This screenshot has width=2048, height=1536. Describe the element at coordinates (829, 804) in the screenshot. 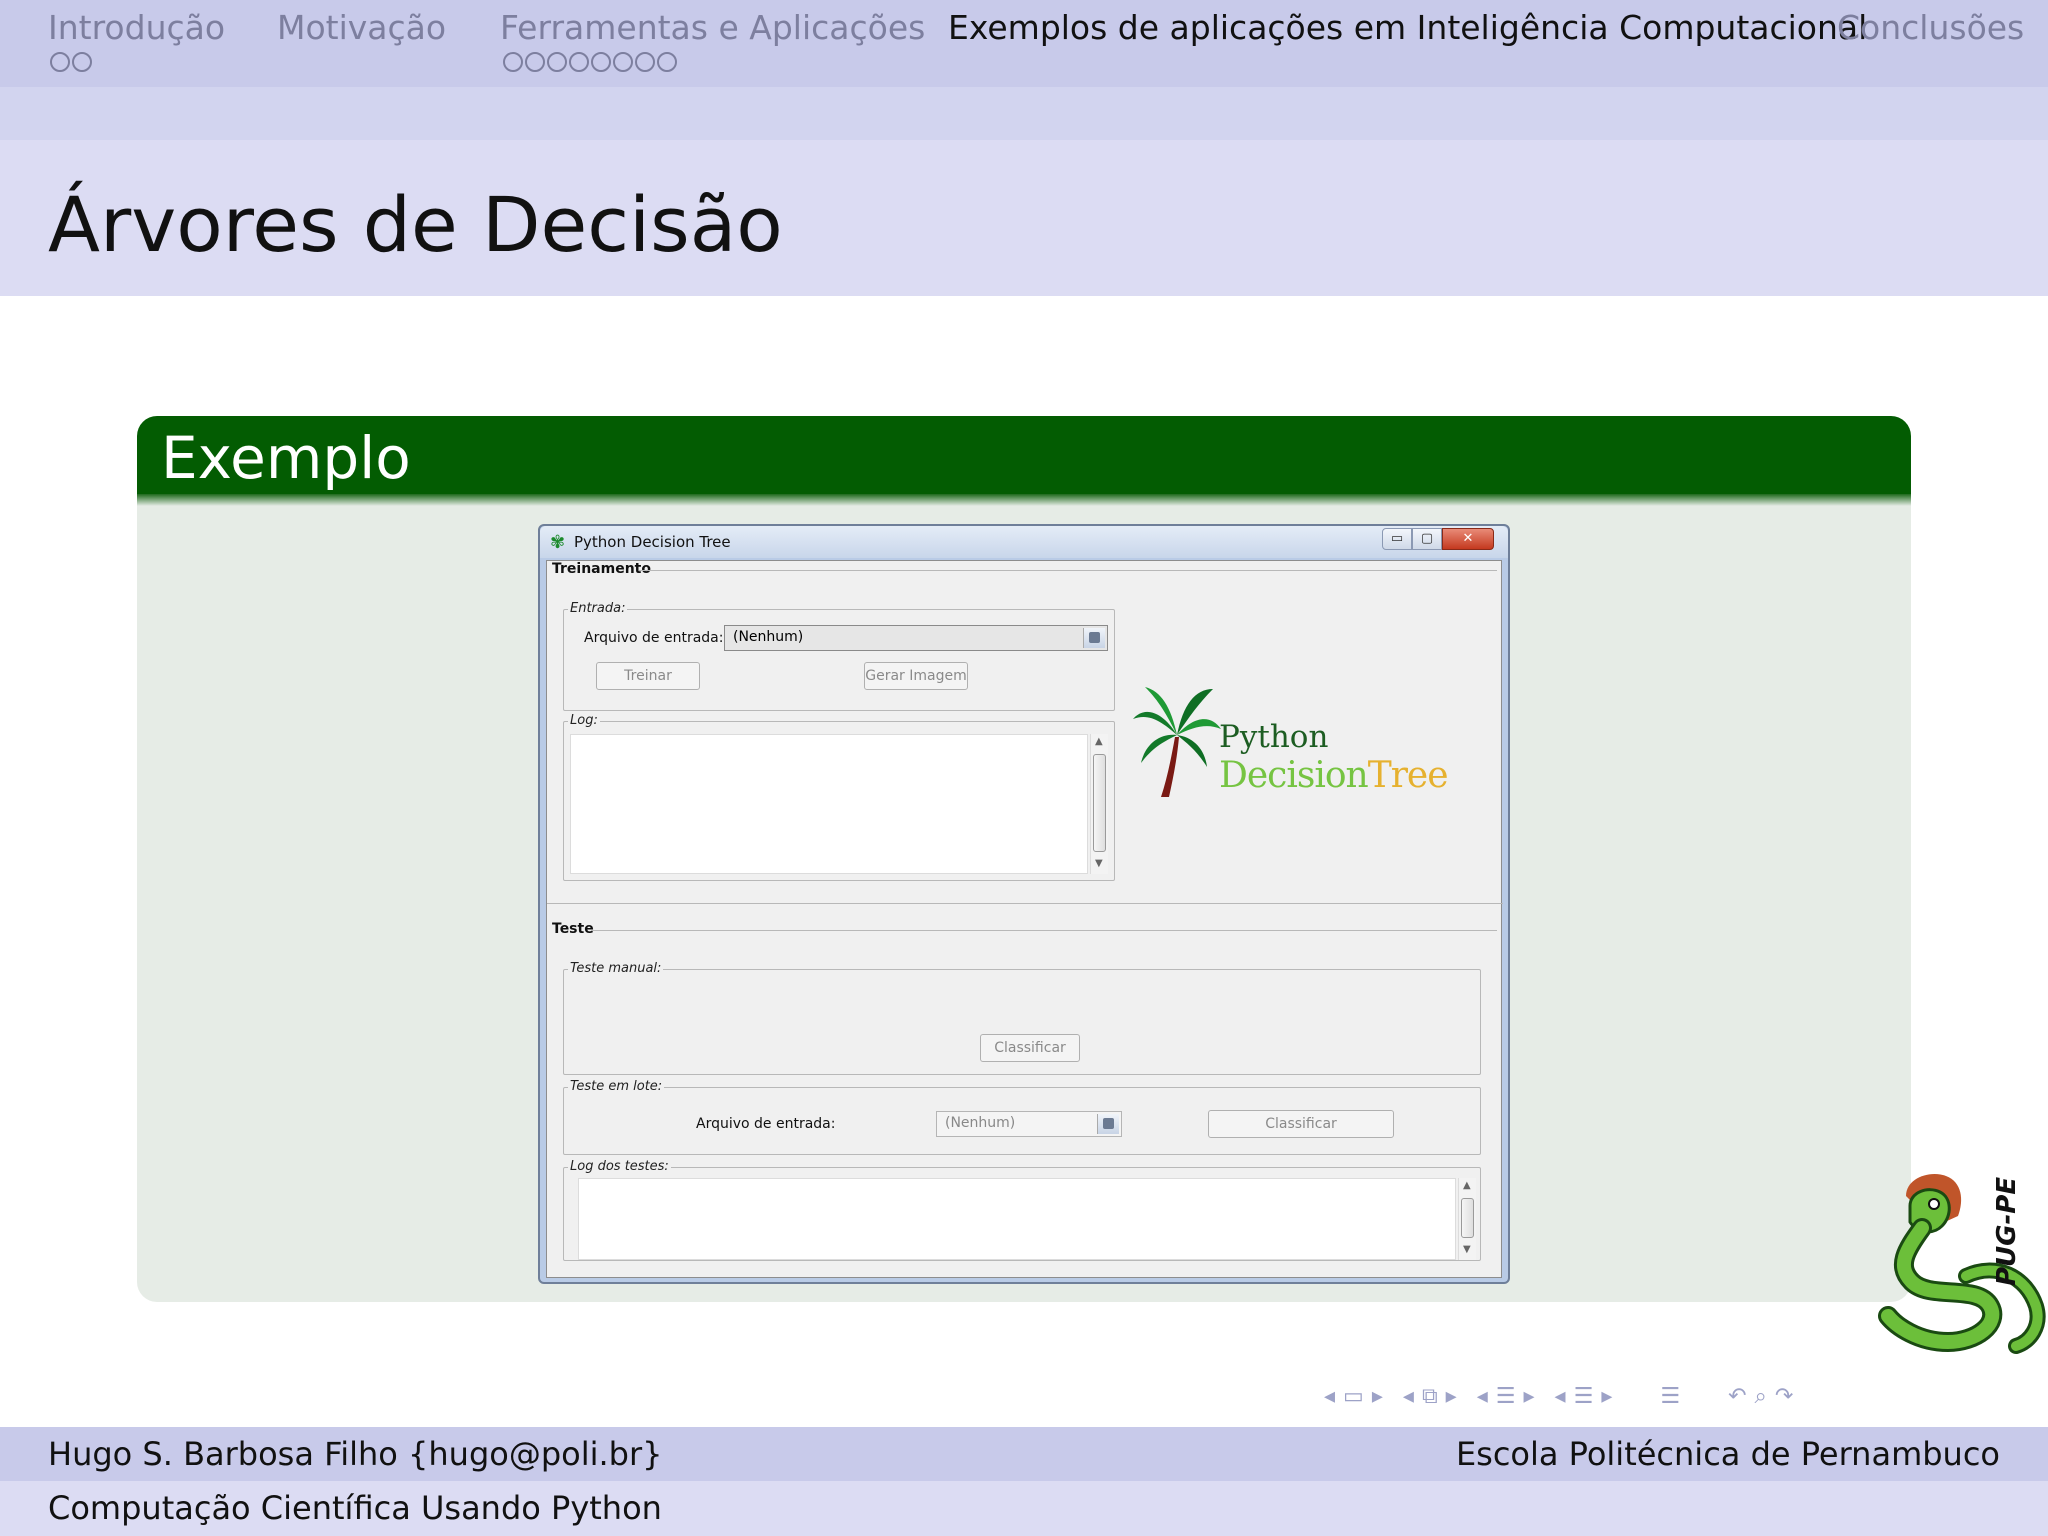

I see `training-log-textarea` at that location.